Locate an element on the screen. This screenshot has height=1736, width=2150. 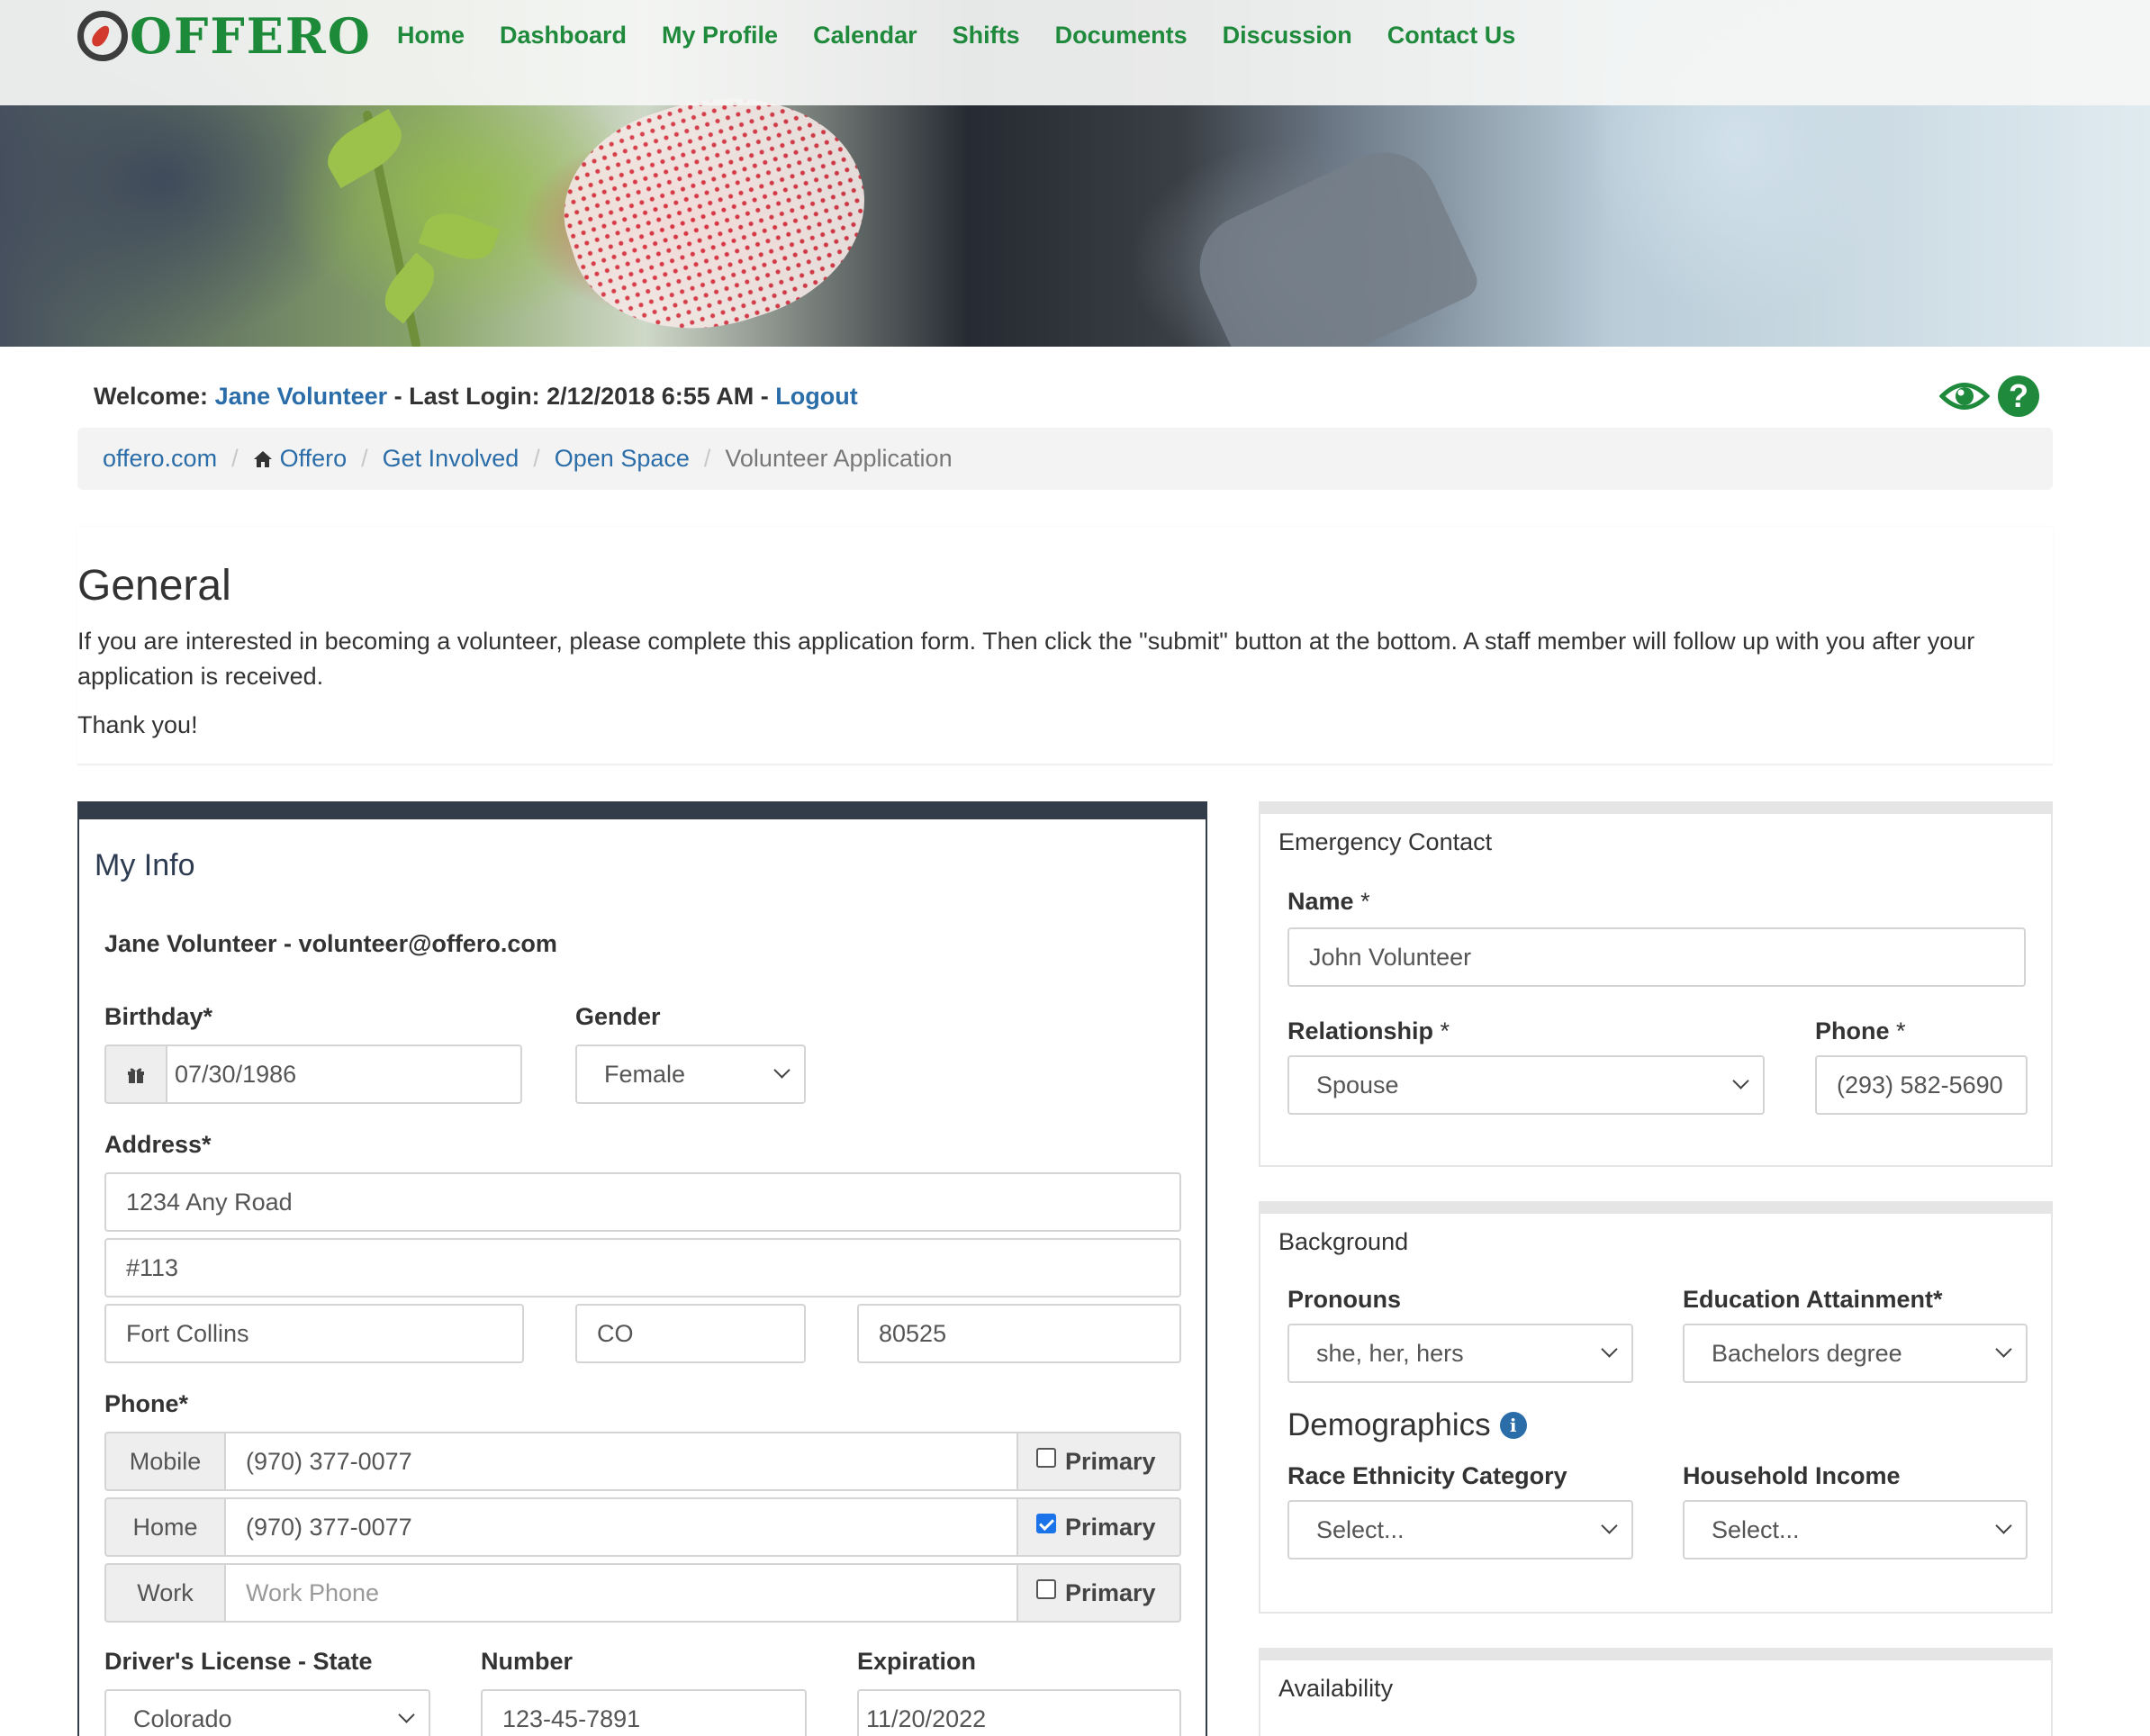
address-line1-input: 1234 Any Road is located at coordinates (642, 1202).